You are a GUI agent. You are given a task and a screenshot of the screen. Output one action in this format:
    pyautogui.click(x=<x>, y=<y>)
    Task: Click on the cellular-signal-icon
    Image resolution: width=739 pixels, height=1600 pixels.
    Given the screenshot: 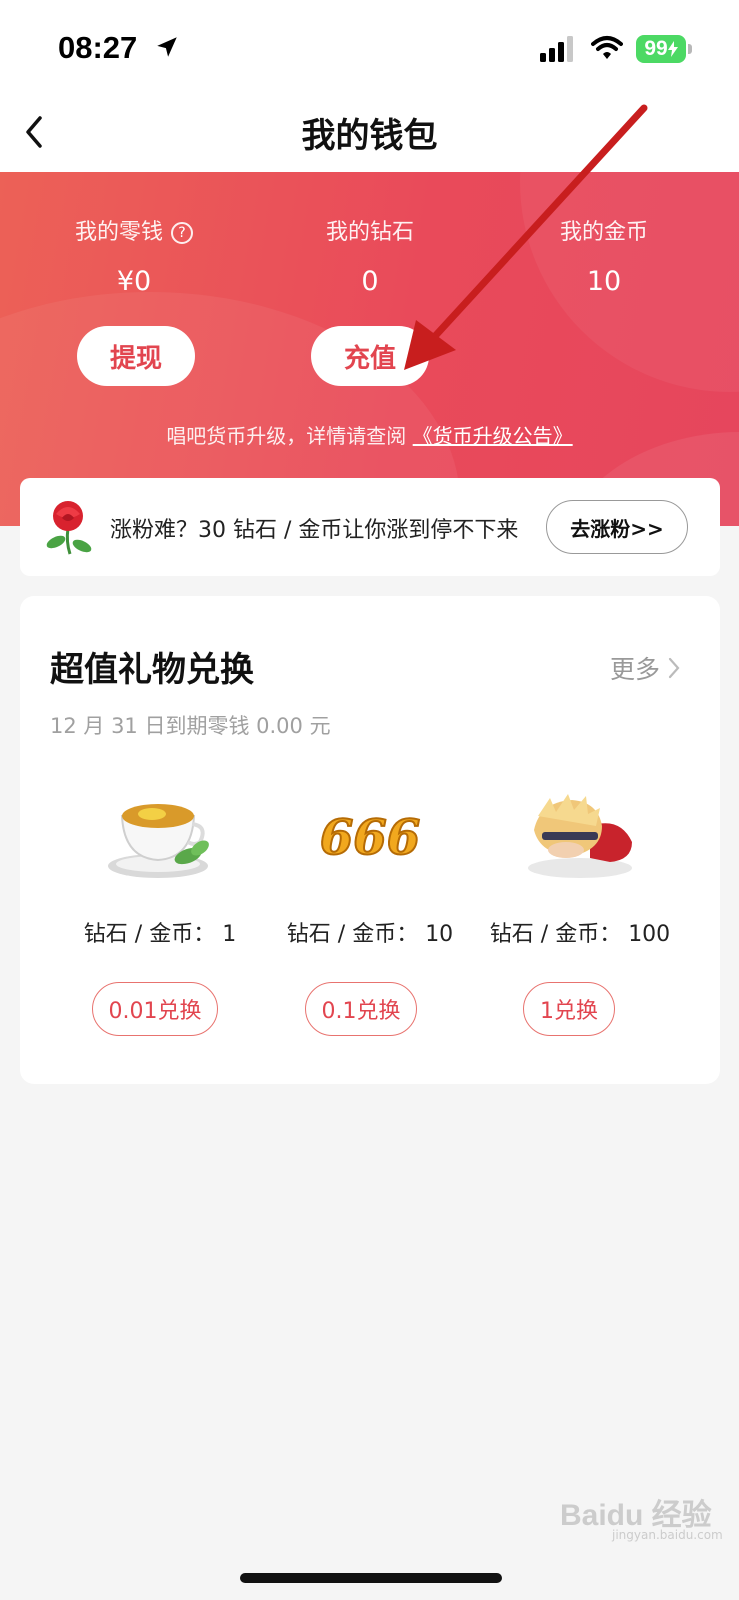 What is the action you would take?
    pyautogui.click(x=556, y=49)
    